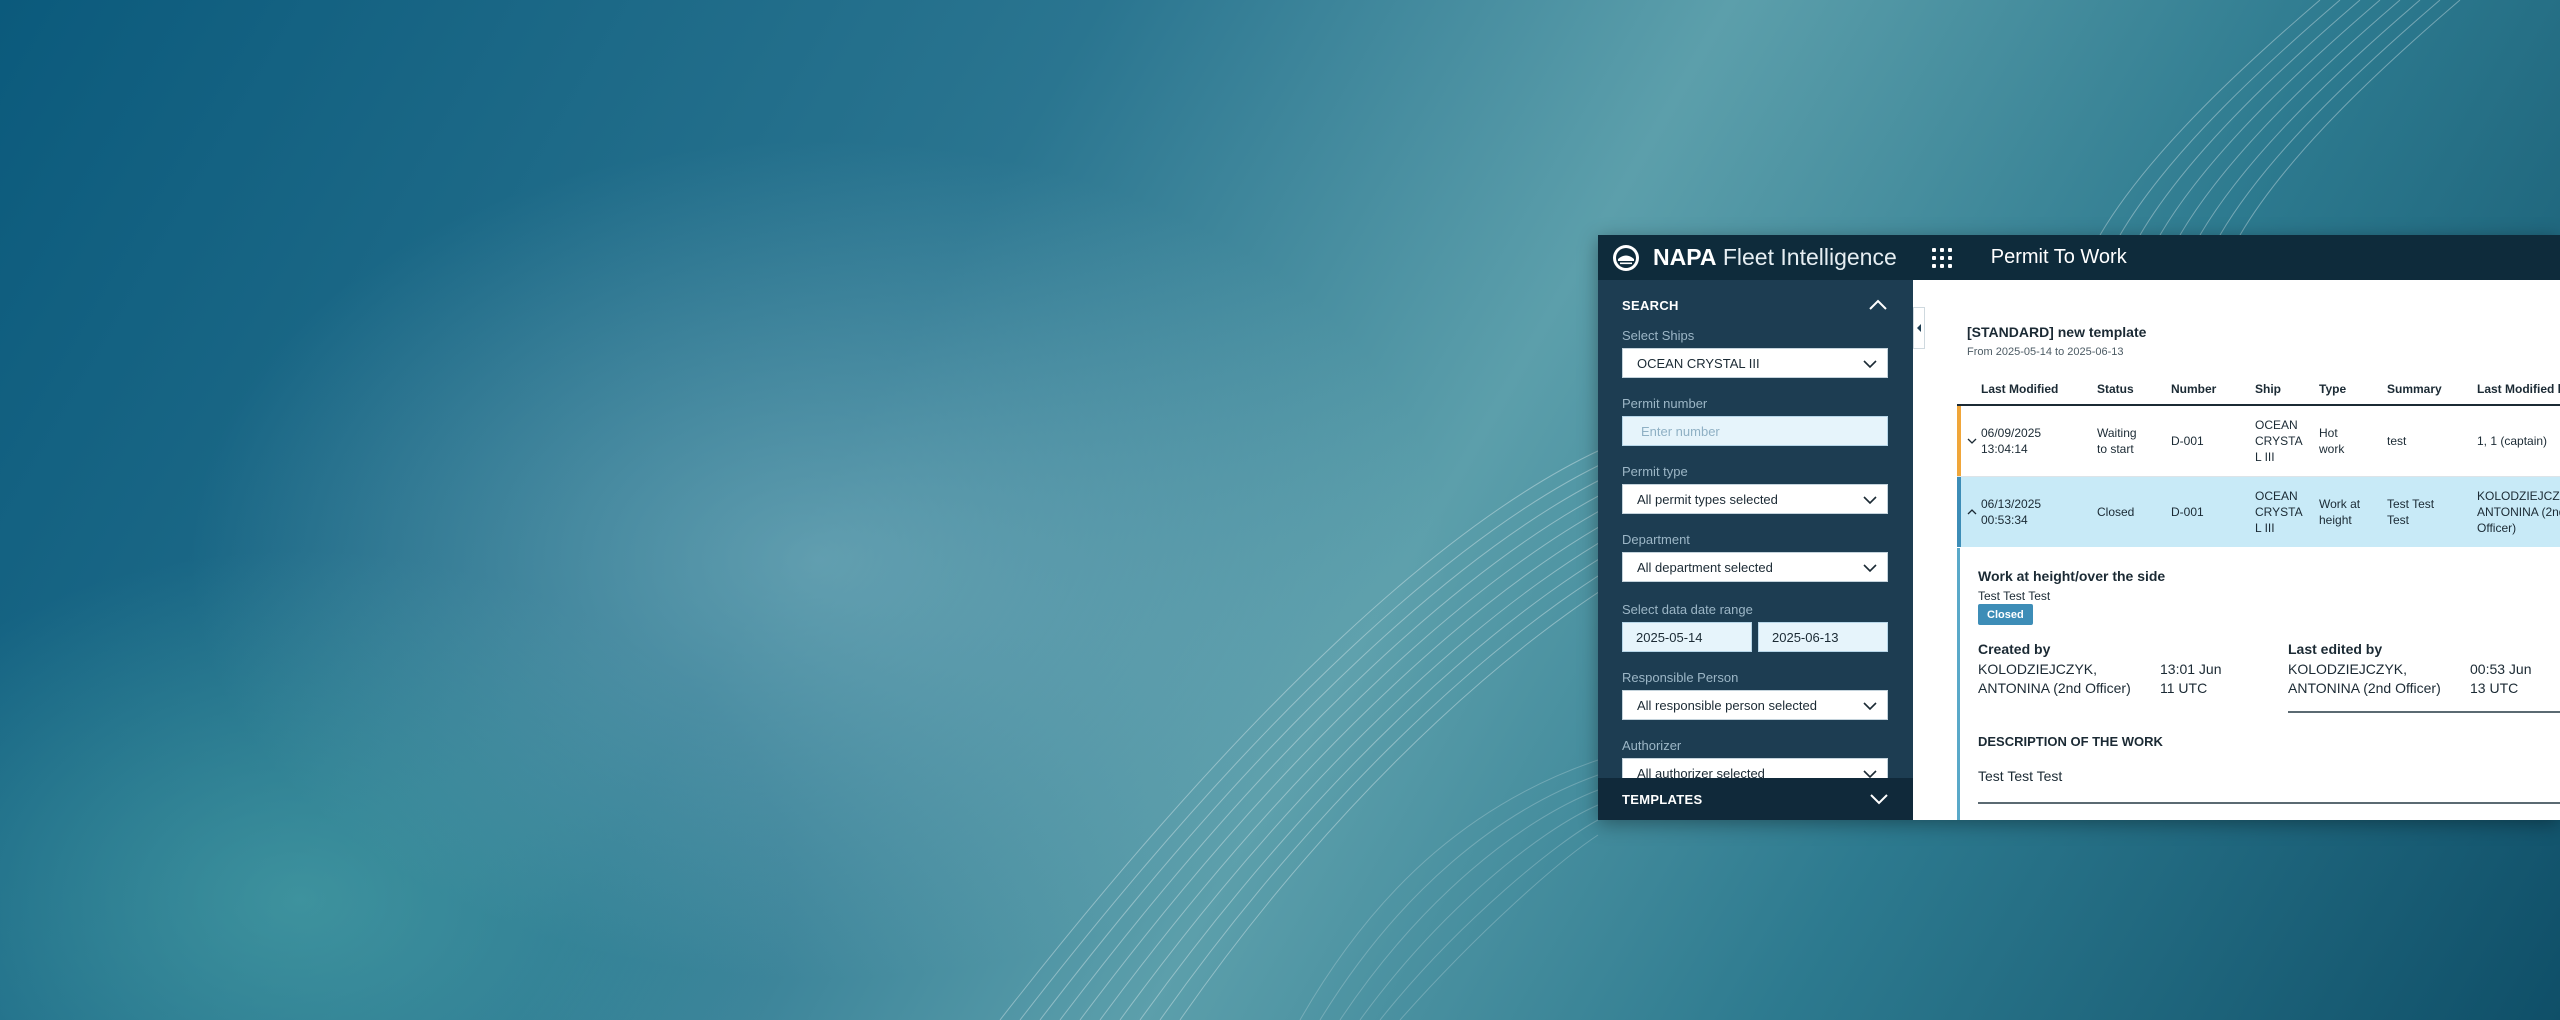 This screenshot has height=1020, width=2560. I want to click on search-heading: SEARCH, so click(1650, 305).